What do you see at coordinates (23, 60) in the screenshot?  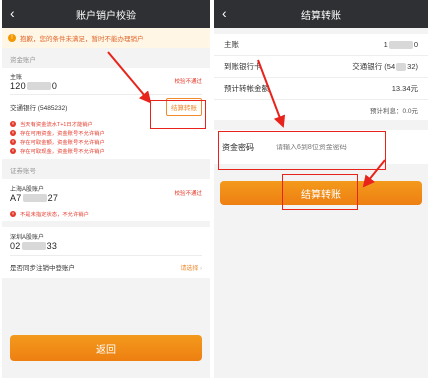 I see `fund-section-header: 资金账户` at bounding box center [23, 60].